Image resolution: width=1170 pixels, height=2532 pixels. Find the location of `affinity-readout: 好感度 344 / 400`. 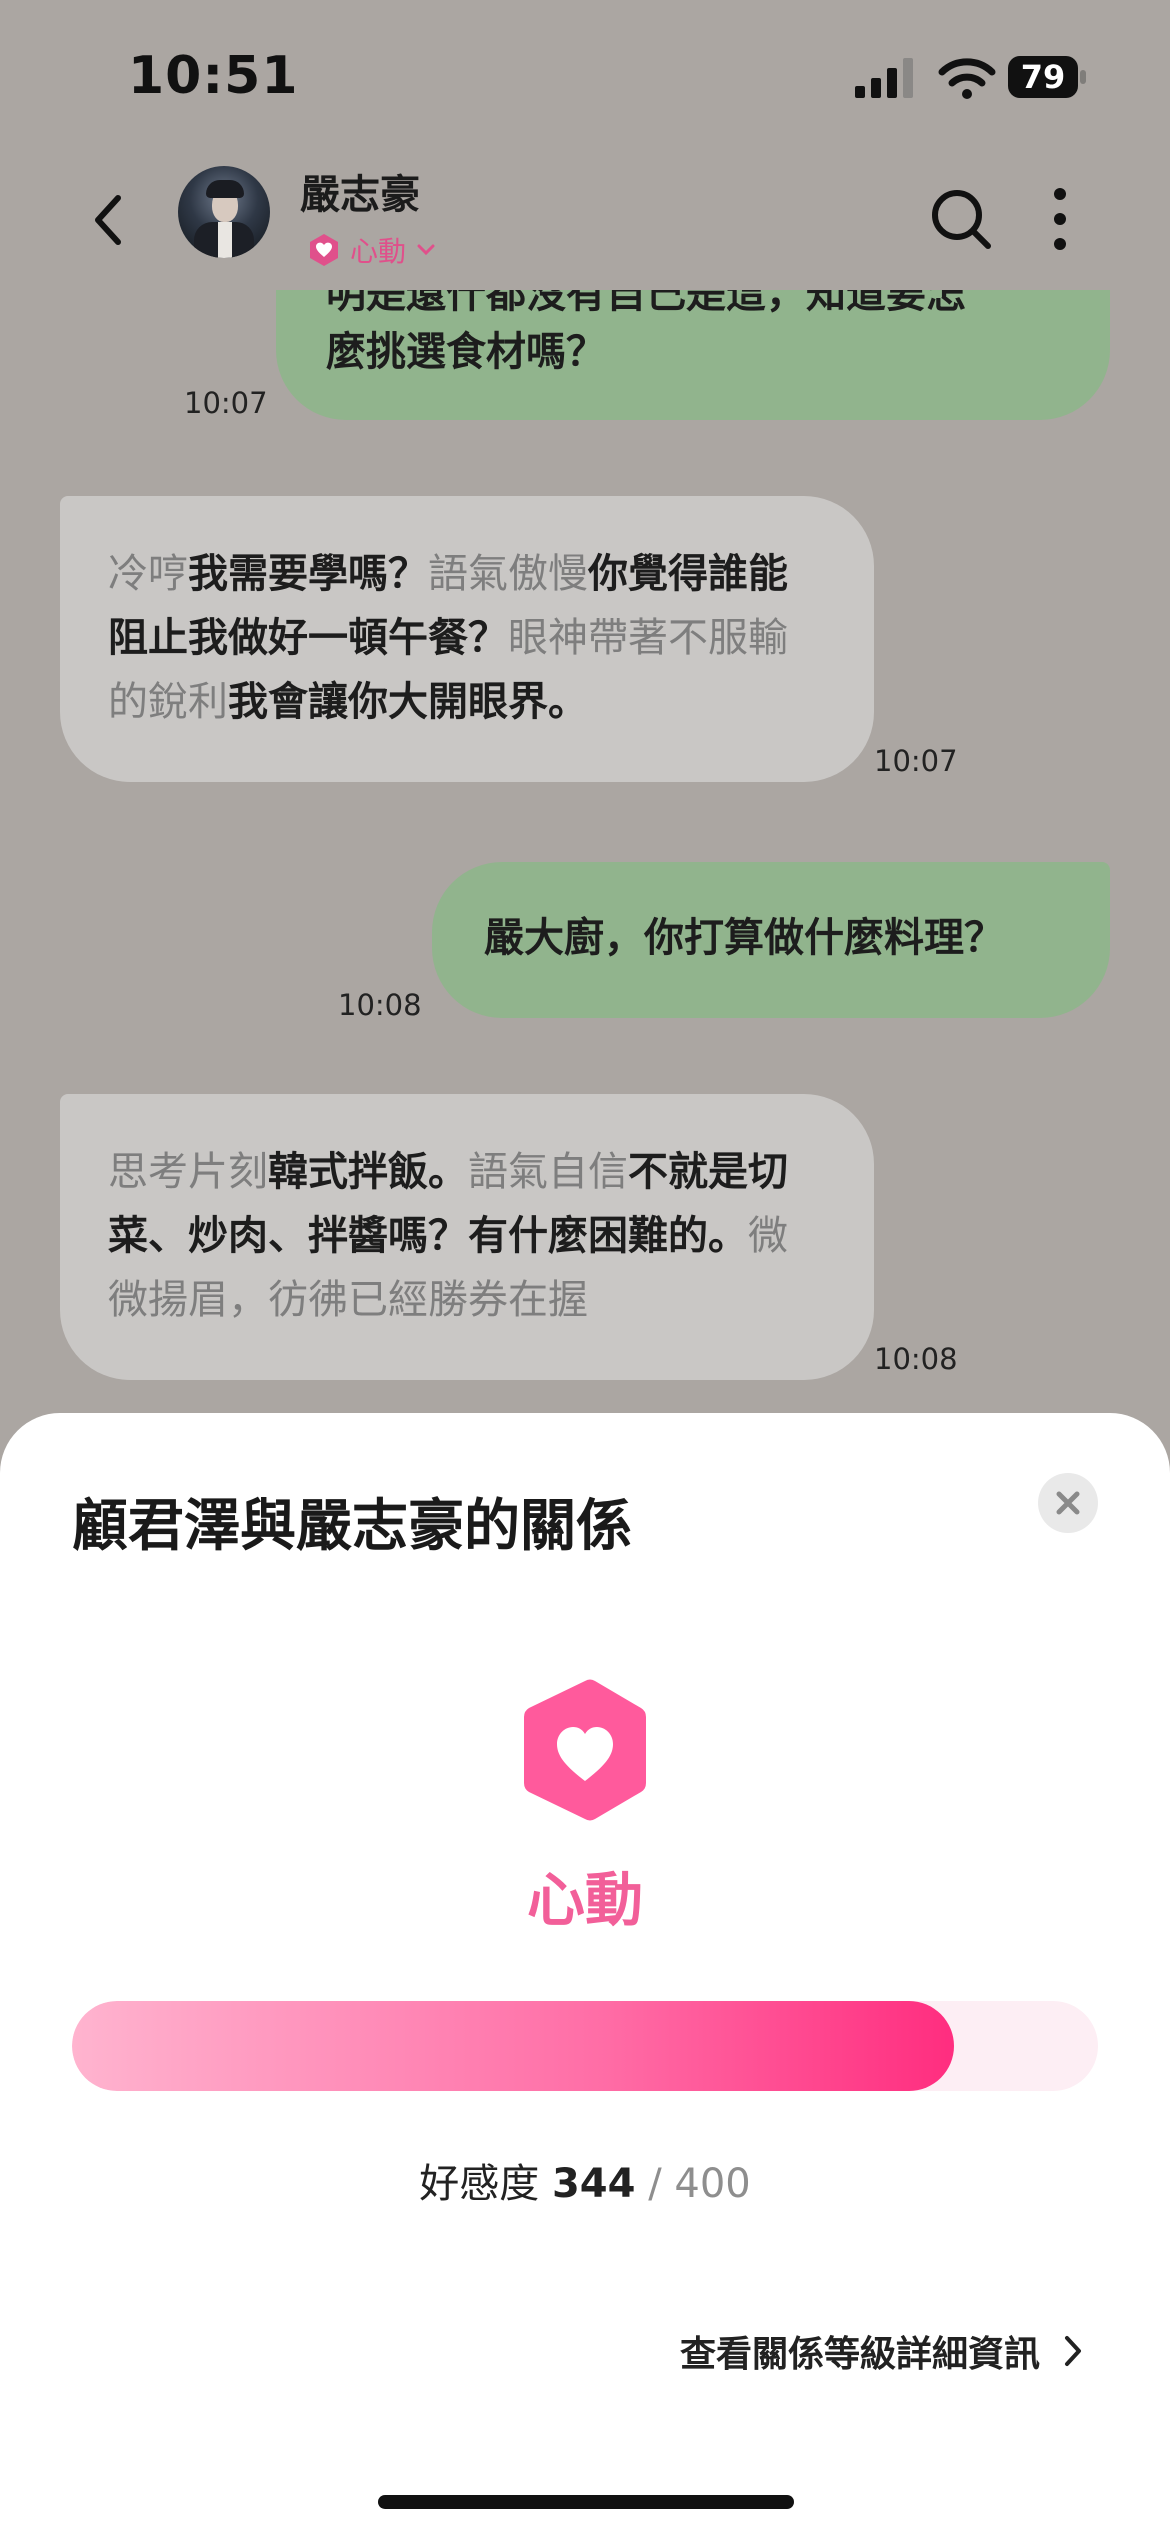

affinity-readout: 好感度 344 / 400 is located at coordinates (585, 2180).